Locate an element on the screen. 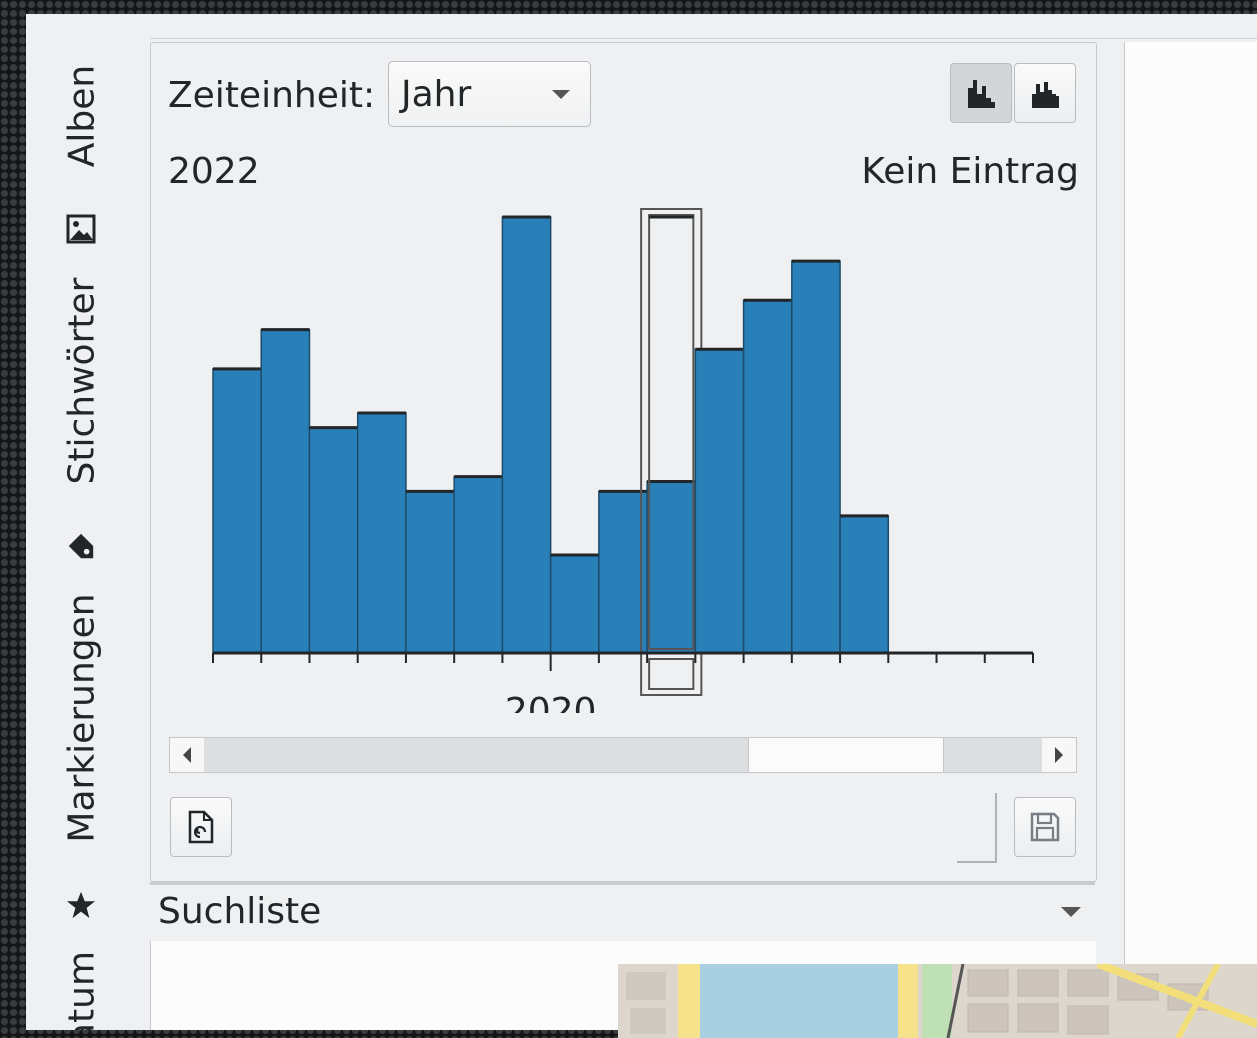  time-unit-value: Jahr is located at coordinates (436, 94).